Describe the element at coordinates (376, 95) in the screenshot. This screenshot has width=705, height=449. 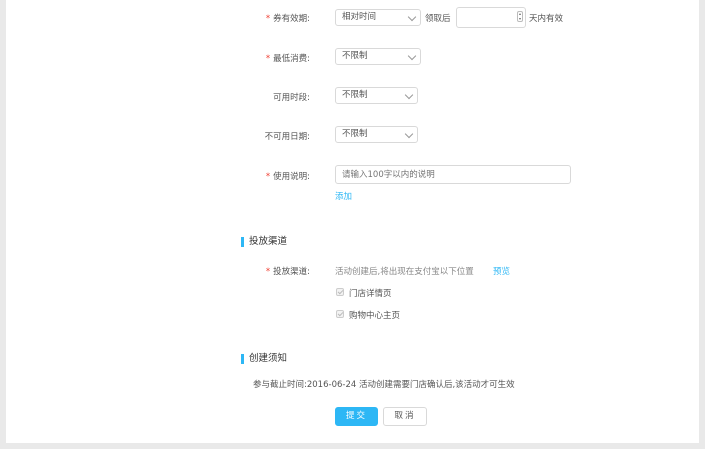
I see `available-time-select: 不限制` at that location.